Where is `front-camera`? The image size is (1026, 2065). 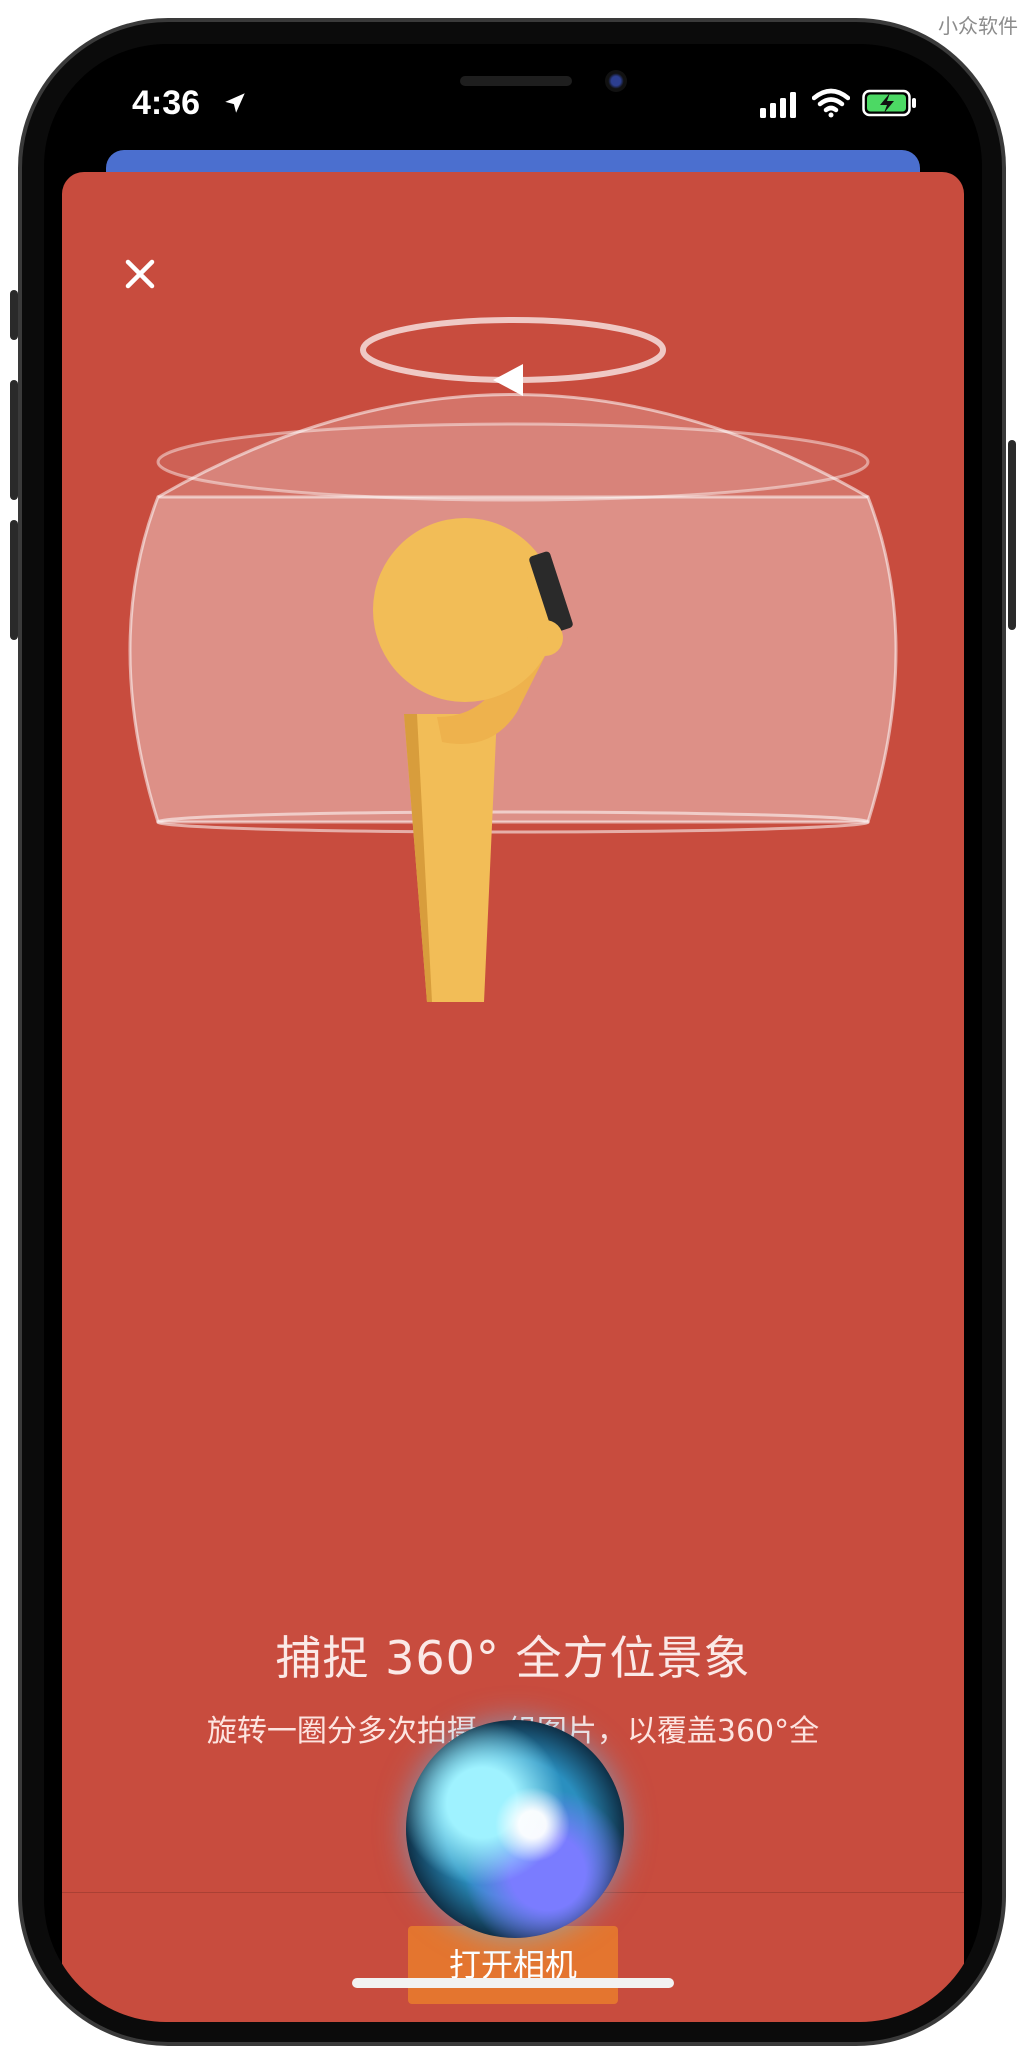
front-camera is located at coordinates (616, 81).